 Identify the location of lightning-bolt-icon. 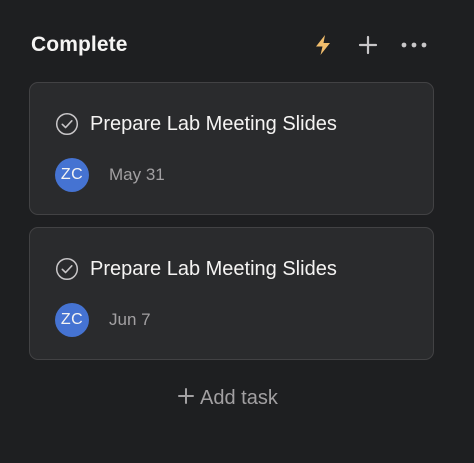
(323, 45).